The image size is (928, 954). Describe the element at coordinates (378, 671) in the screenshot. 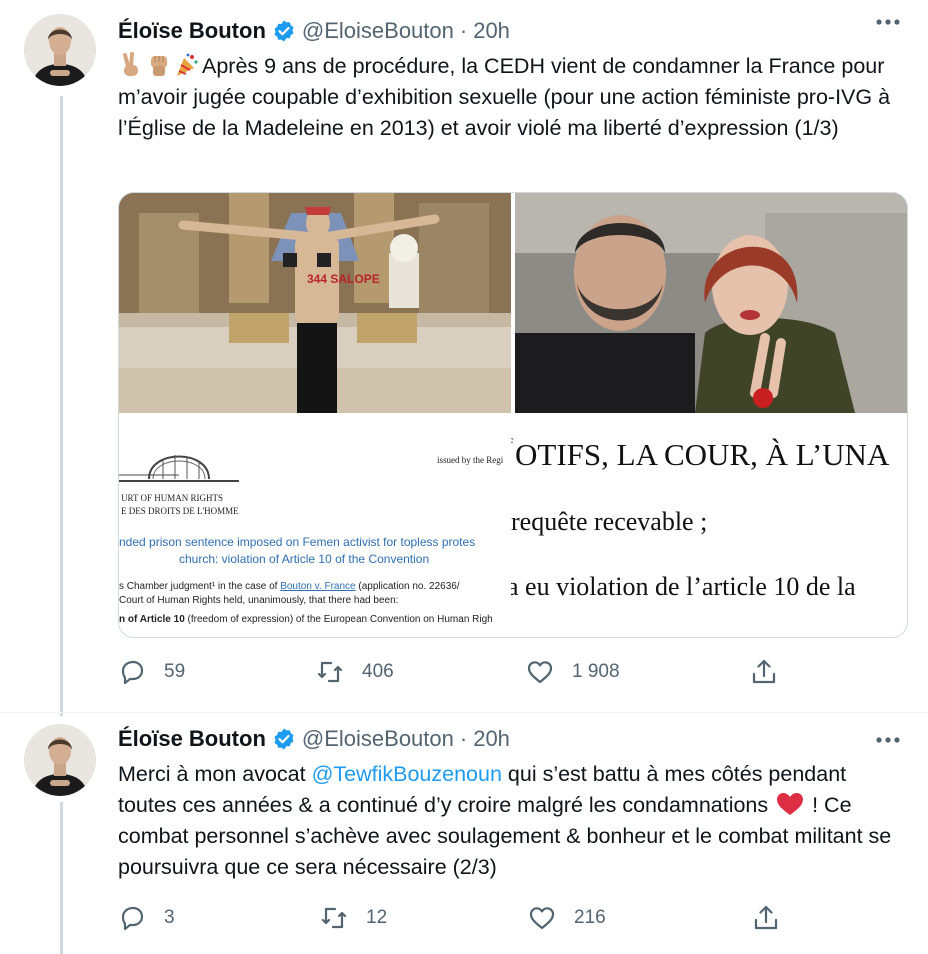

I see `retweet-count: 406` at that location.